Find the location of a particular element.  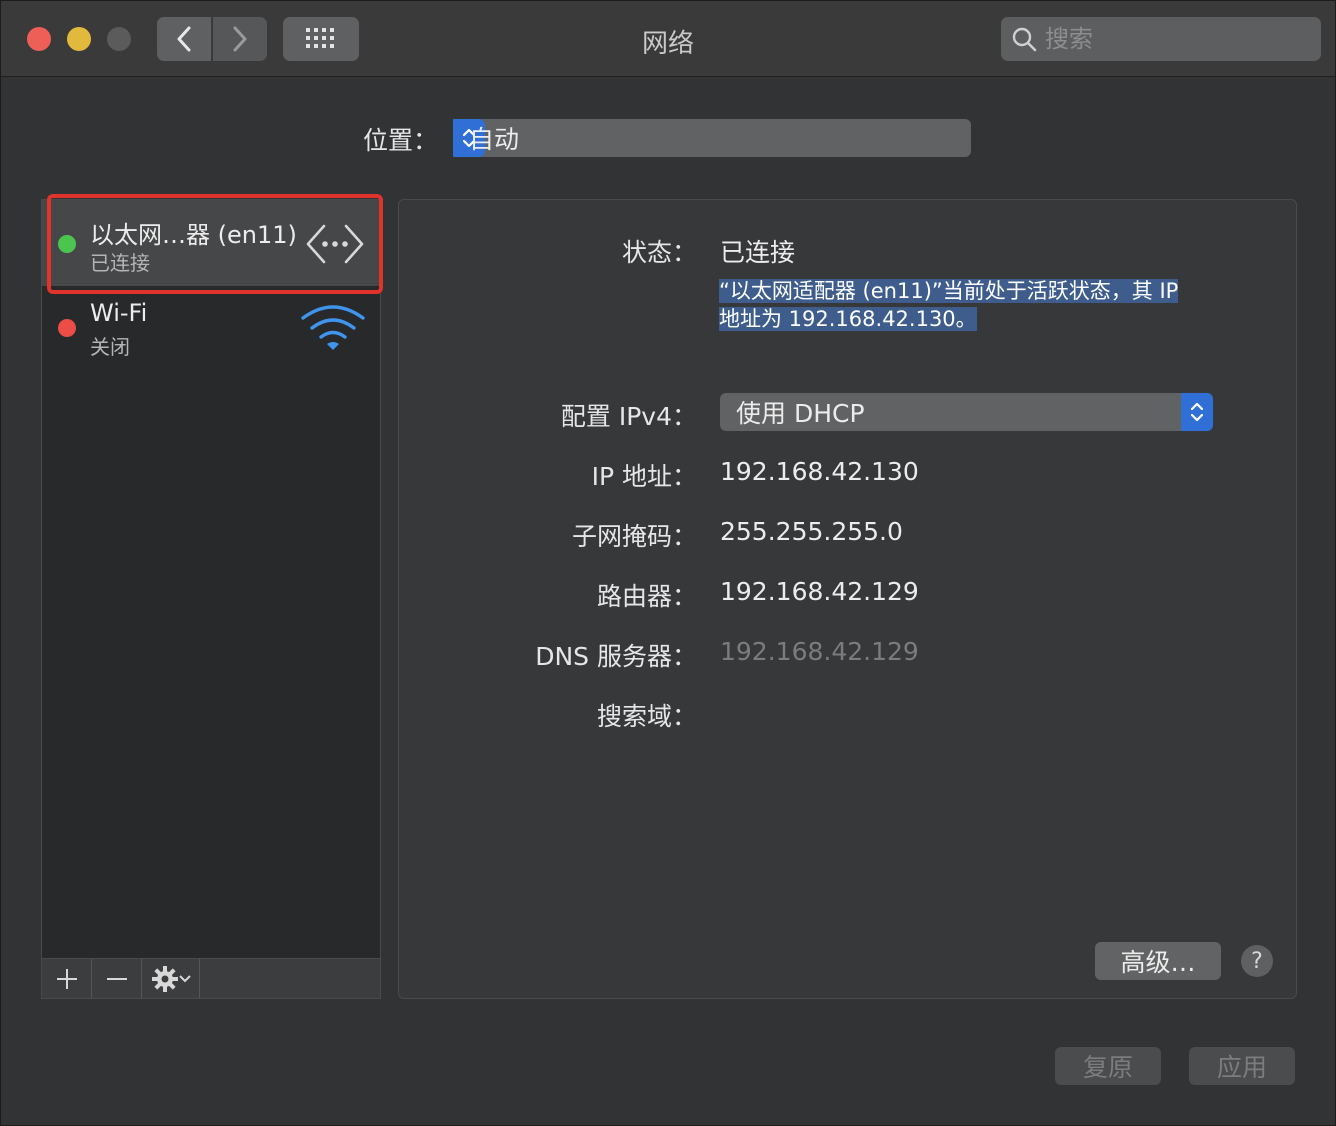

subnet-mask-value: 255.255.255.0 is located at coordinates (811, 531).